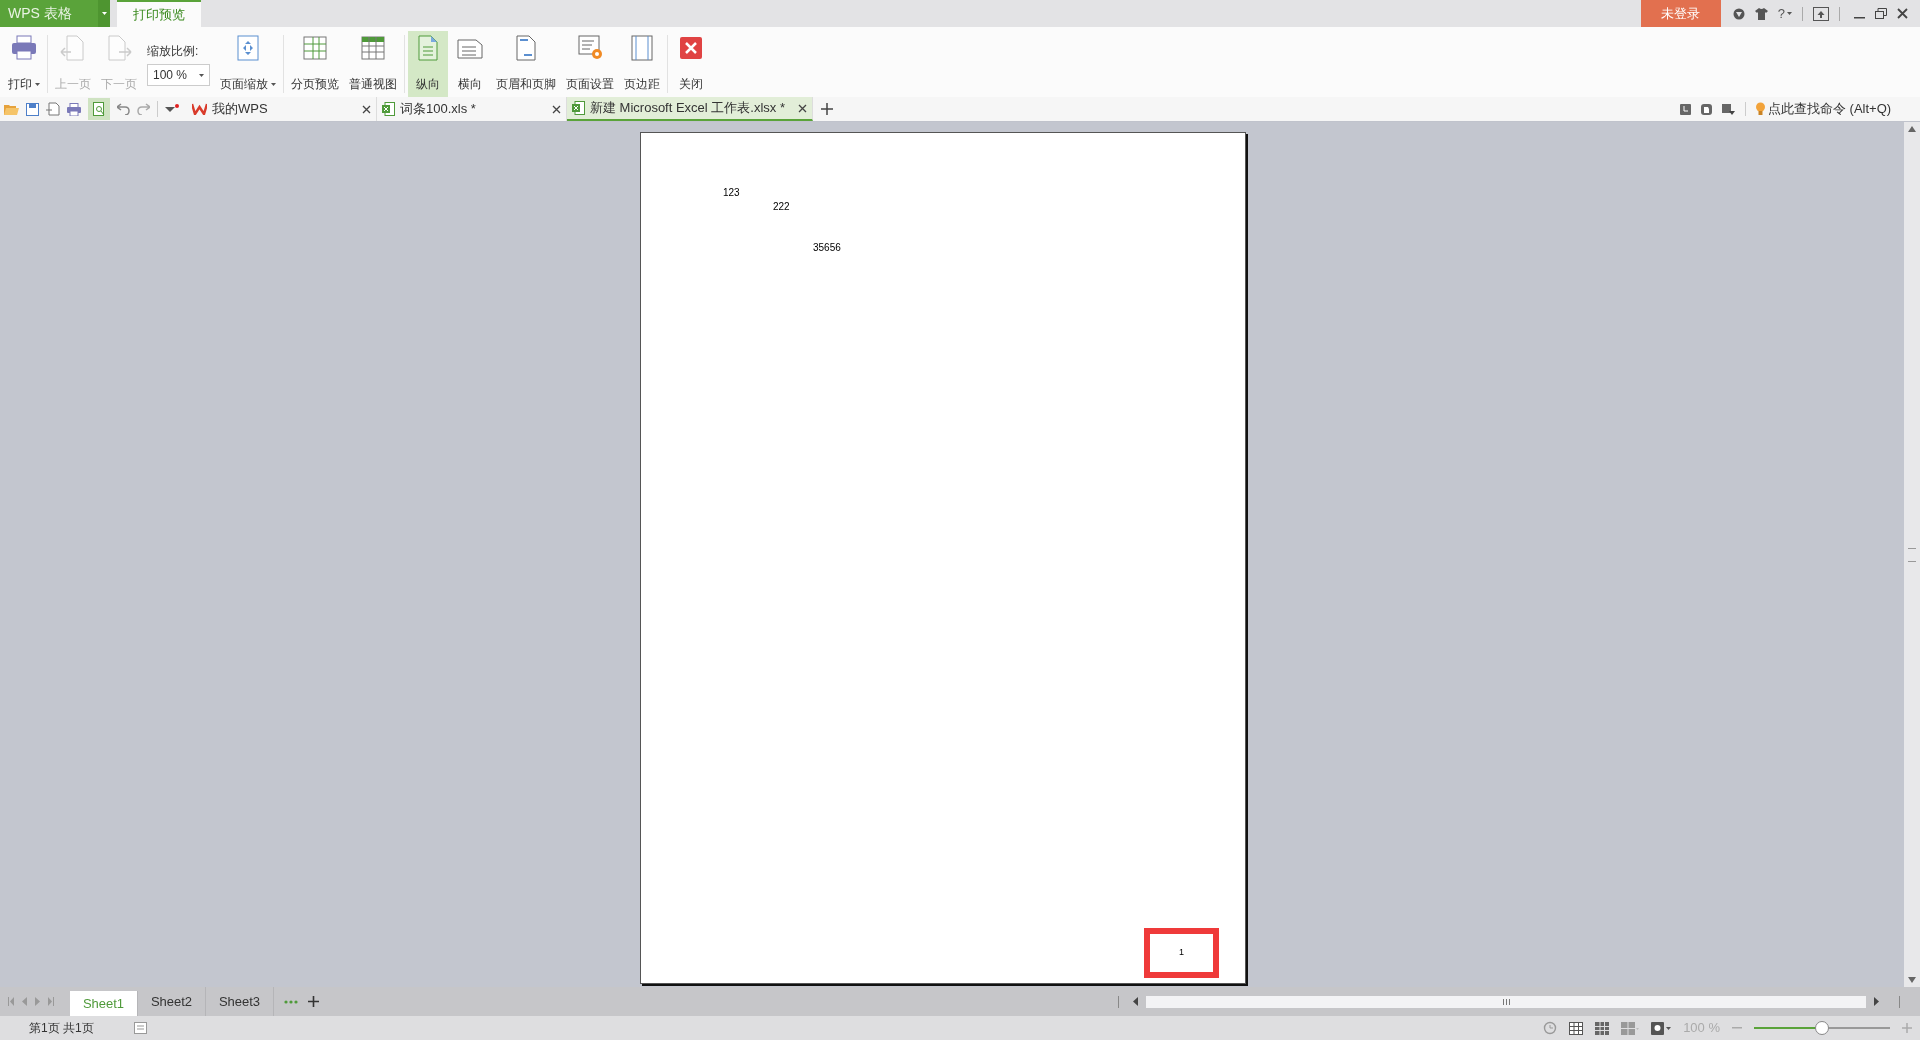 The width and height of the screenshot is (1920, 1040). Describe the element at coordinates (172, 109) in the screenshot. I see `dropdown-dot-icon` at that location.